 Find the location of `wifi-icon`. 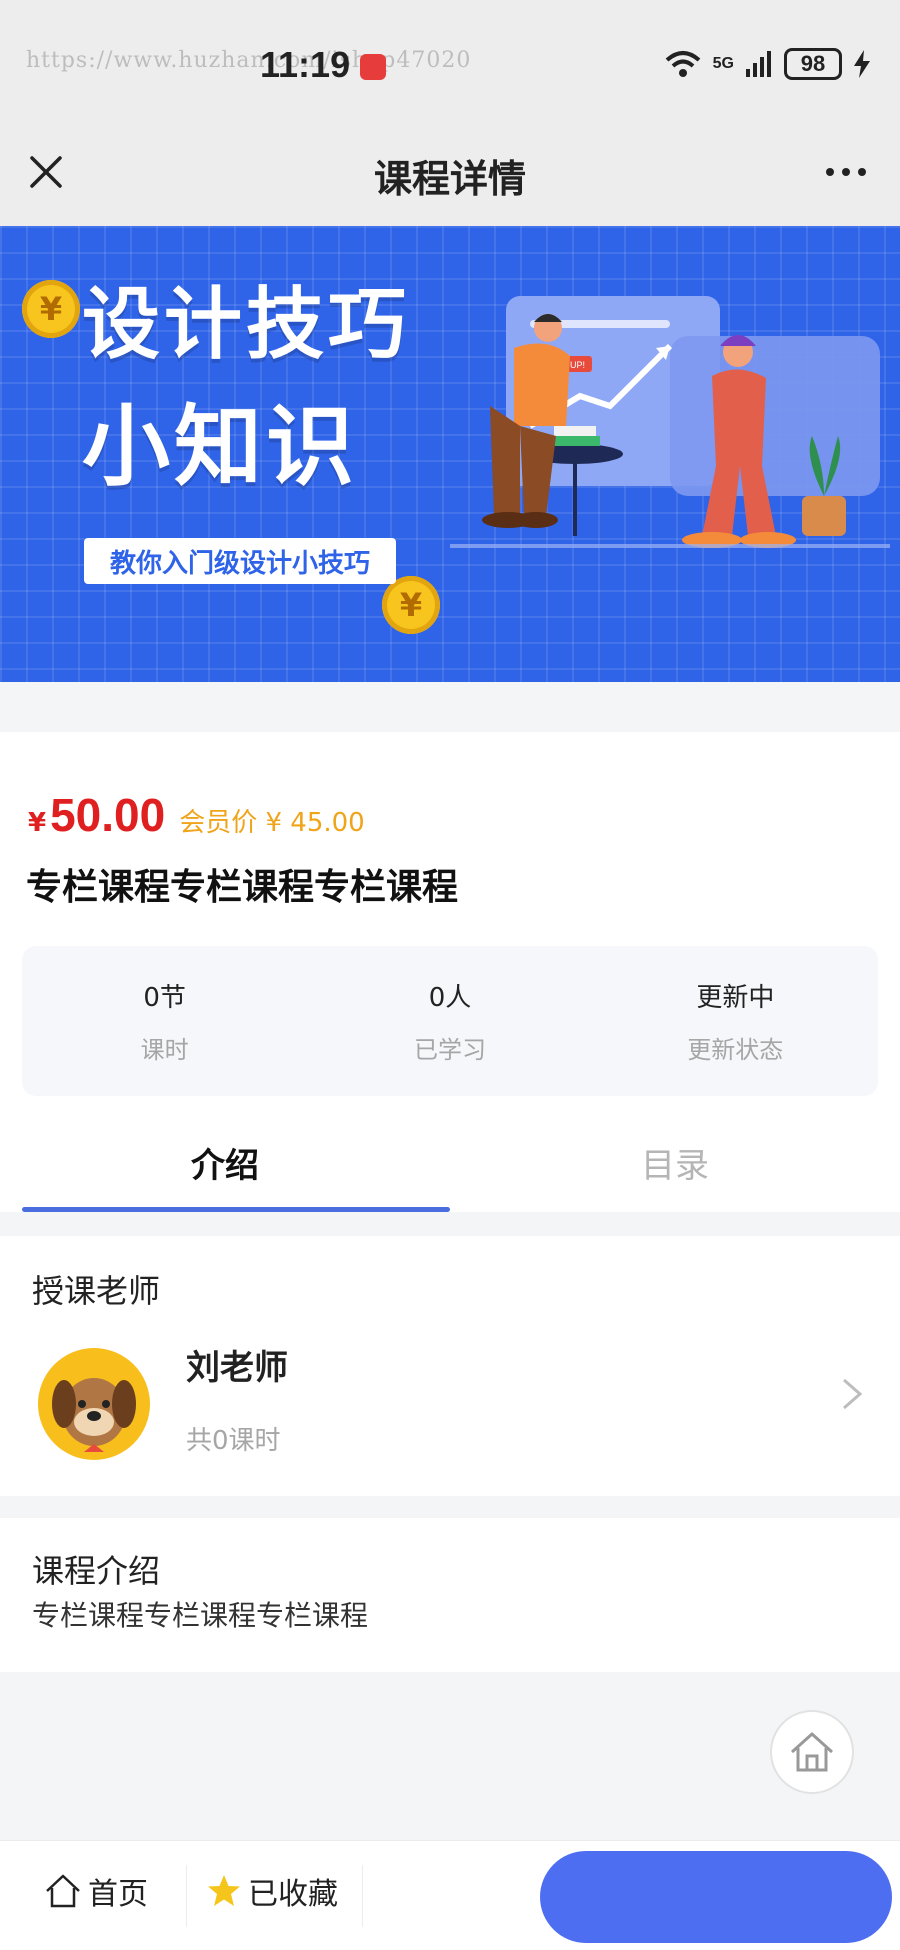

wifi-icon is located at coordinates (682, 64).